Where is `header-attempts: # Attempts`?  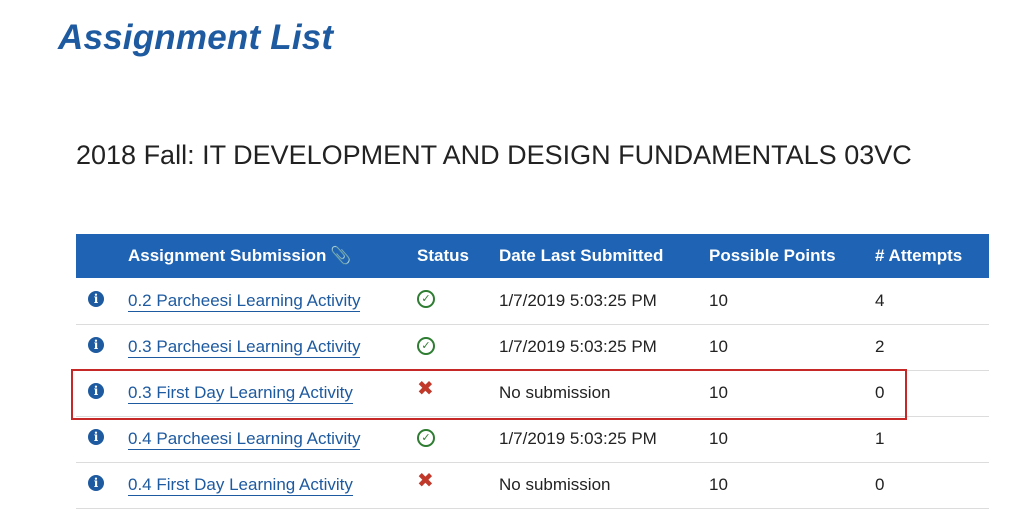
header-attempts: # Attempts is located at coordinates (932, 256).